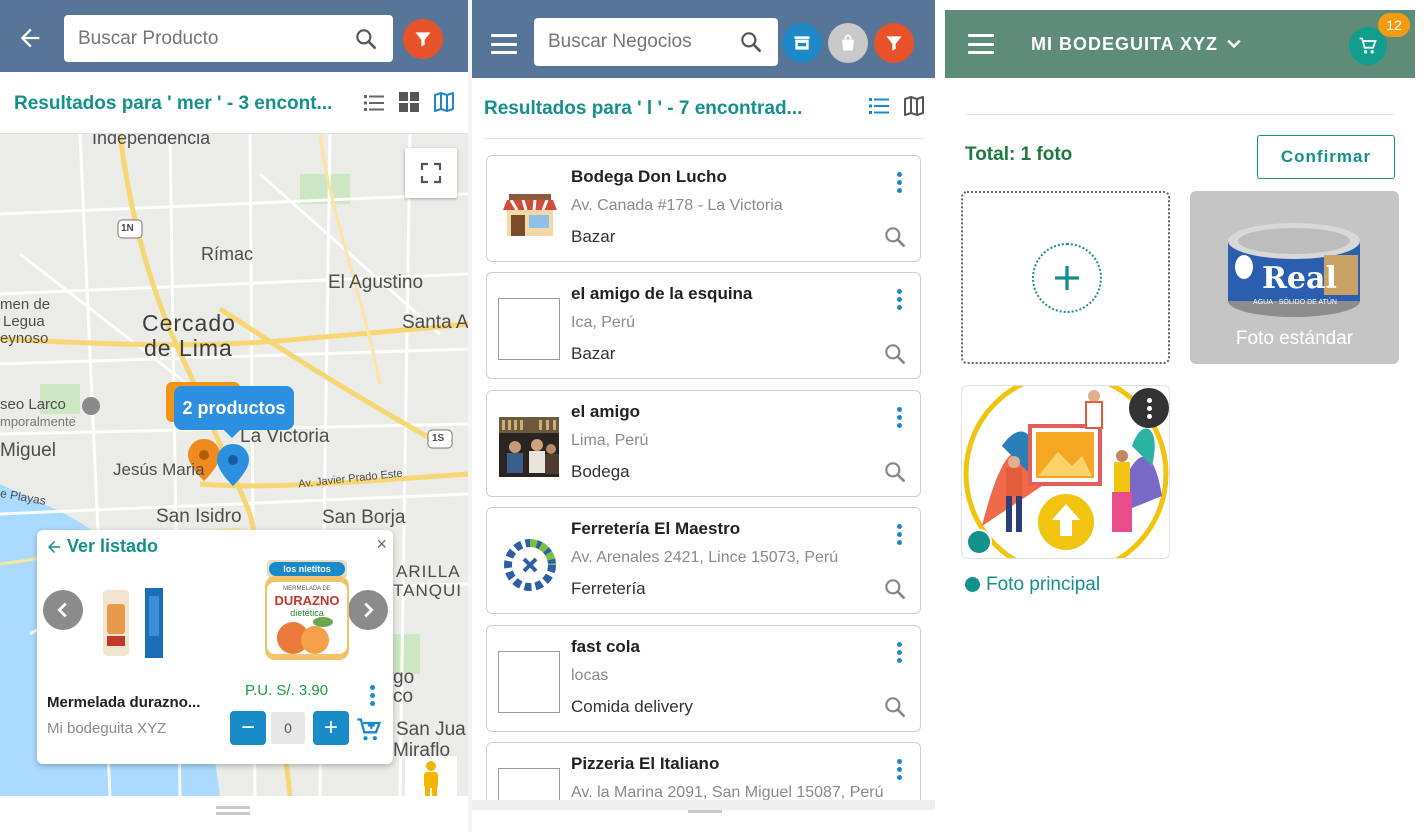 This screenshot has height=832, width=1426. What do you see at coordinates (1294, 338) in the screenshot?
I see `standard-photo-label: Foto estándar` at bounding box center [1294, 338].